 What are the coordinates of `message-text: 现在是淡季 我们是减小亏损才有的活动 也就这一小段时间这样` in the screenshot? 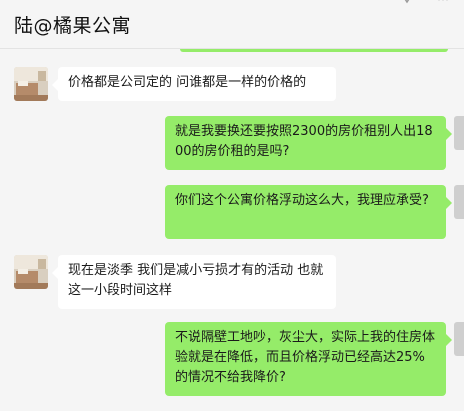 It's located at (196, 280).